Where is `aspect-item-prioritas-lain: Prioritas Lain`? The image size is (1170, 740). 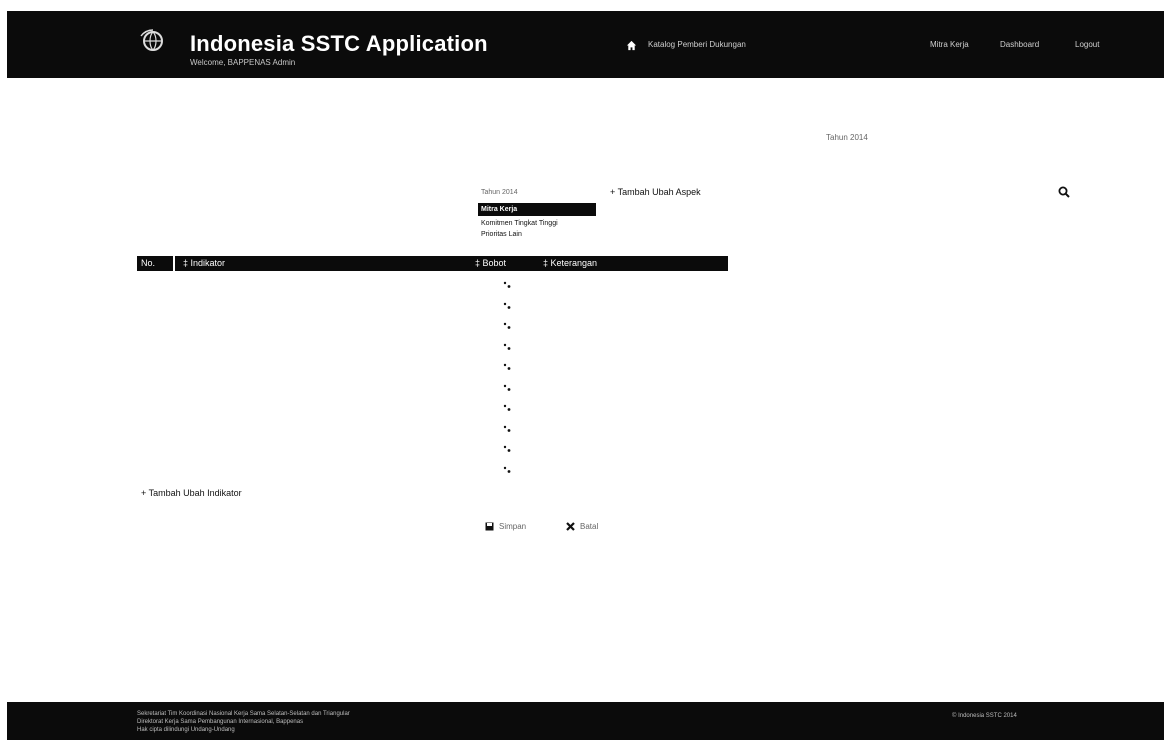 aspect-item-prioritas-lain: Prioritas Lain is located at coordinates (537, 234).